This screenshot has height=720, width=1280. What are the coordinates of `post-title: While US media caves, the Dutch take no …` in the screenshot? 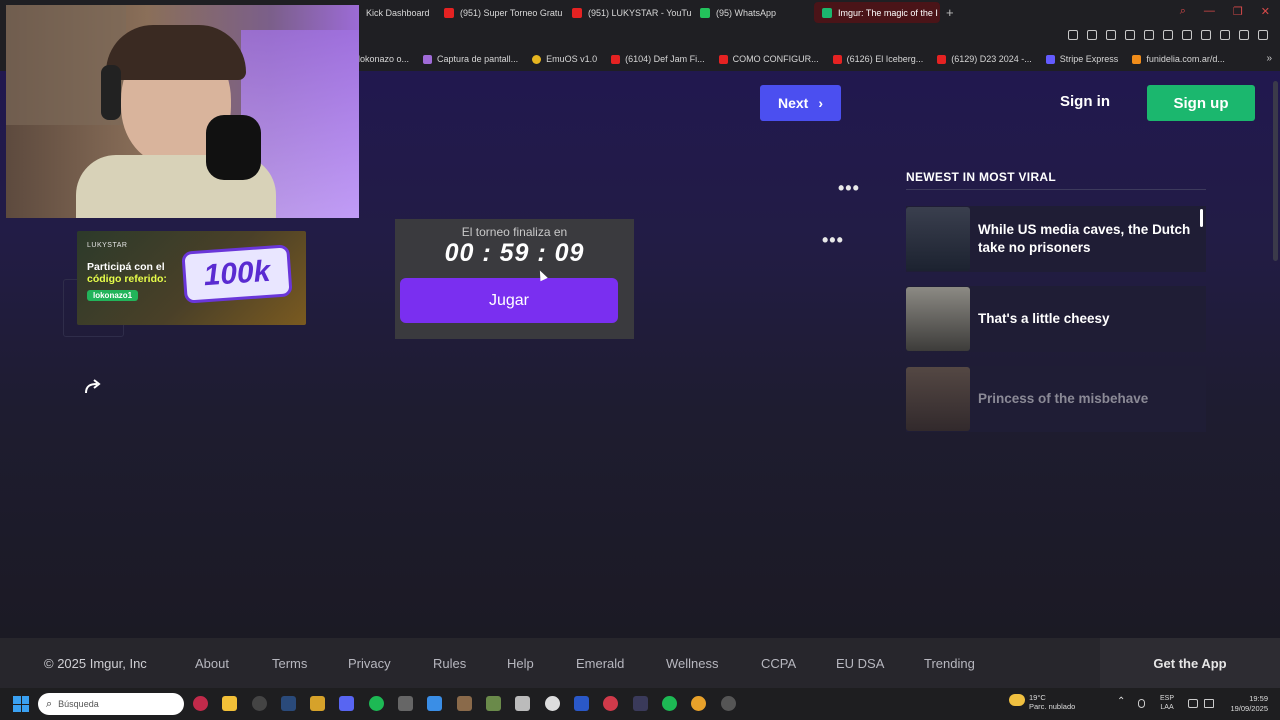 It's located at (1084, 238).